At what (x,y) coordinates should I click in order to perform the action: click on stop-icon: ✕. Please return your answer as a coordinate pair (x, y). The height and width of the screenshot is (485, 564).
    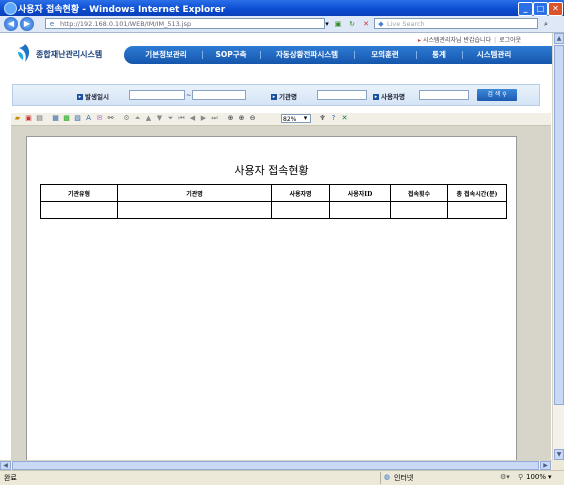
    Looking at the image, I should click on (366, 24).